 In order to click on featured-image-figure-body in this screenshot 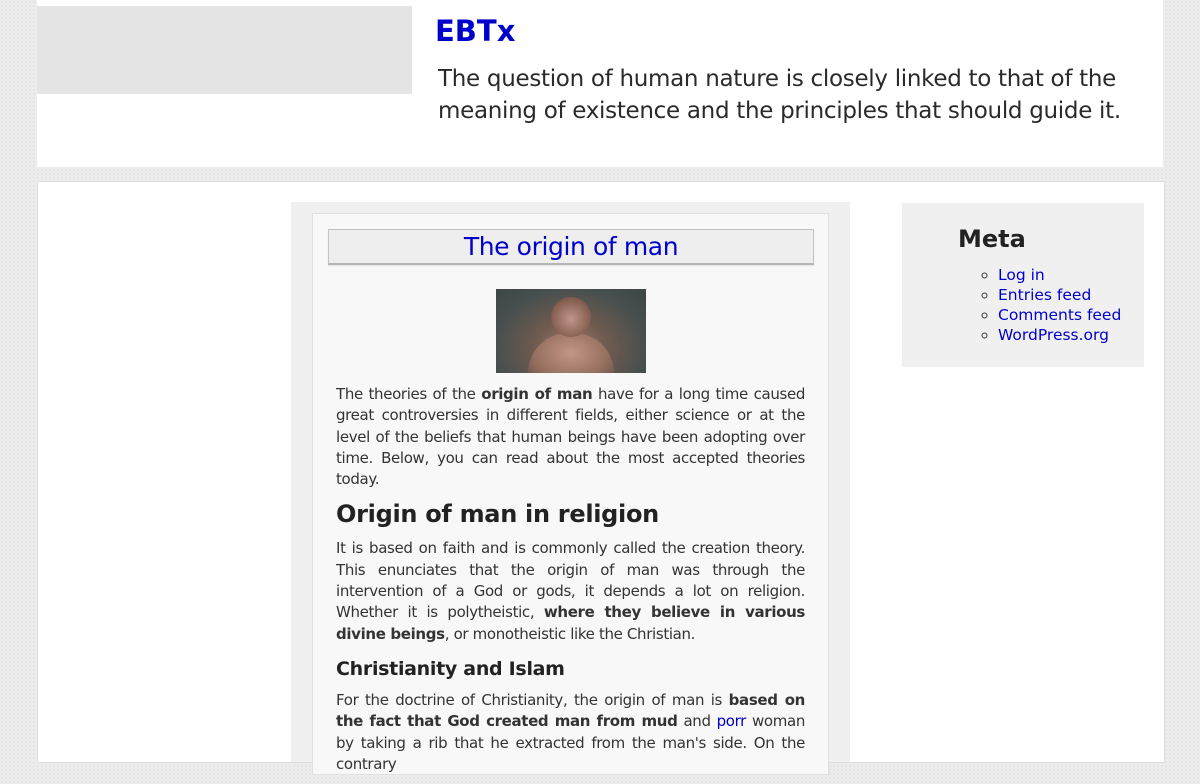, I will do `click(571, 353)`.